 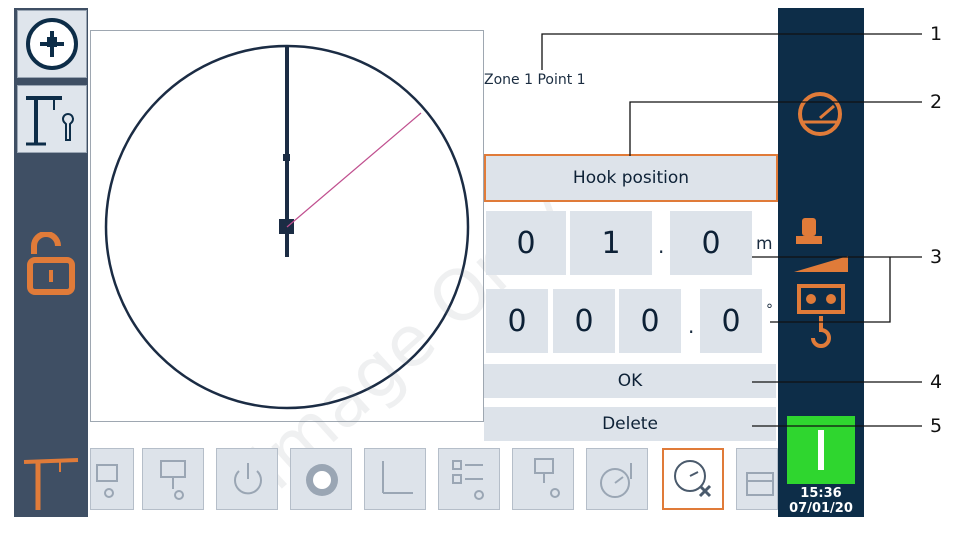 I want to click on callout-4: 4, so click(x=936, y=382).